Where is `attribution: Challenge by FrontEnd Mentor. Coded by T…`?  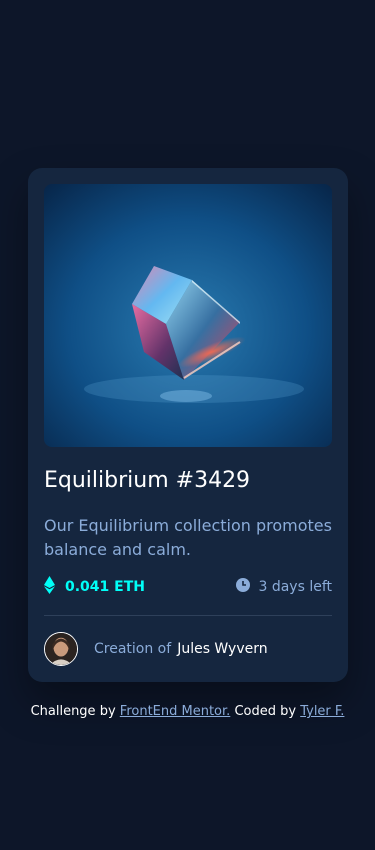 attribution: Challenge by FrontEnd Mentor. Coded by T… is located at coordinates (187, 711).